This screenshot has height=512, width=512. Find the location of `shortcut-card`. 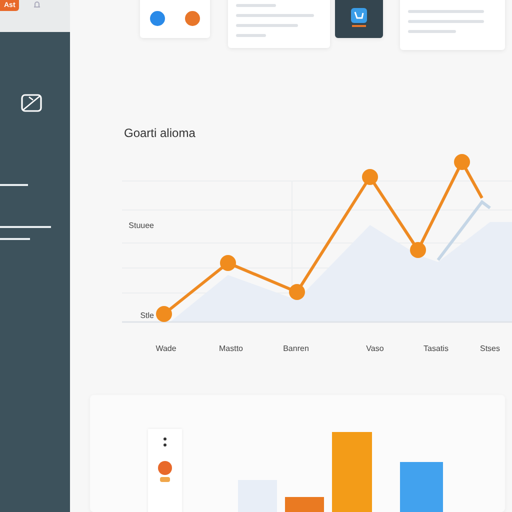

shortcut-card is located at coordinates (175, 19).